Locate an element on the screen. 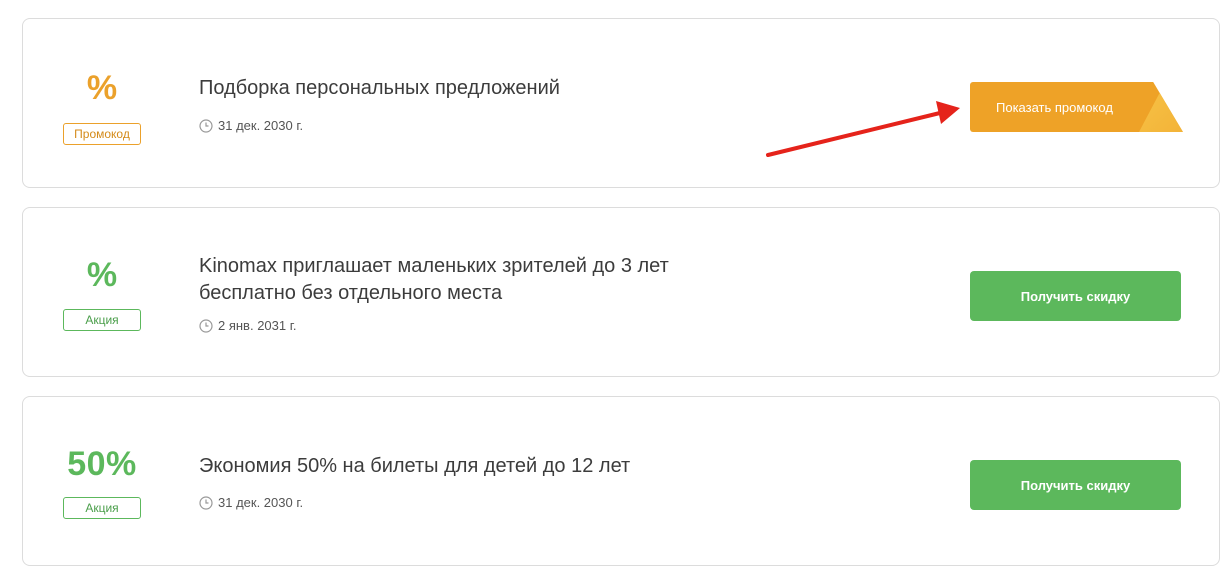 The image size is (1230, 582). show-promocode-button: Показать промокод is located at coordinates (1076, 107).